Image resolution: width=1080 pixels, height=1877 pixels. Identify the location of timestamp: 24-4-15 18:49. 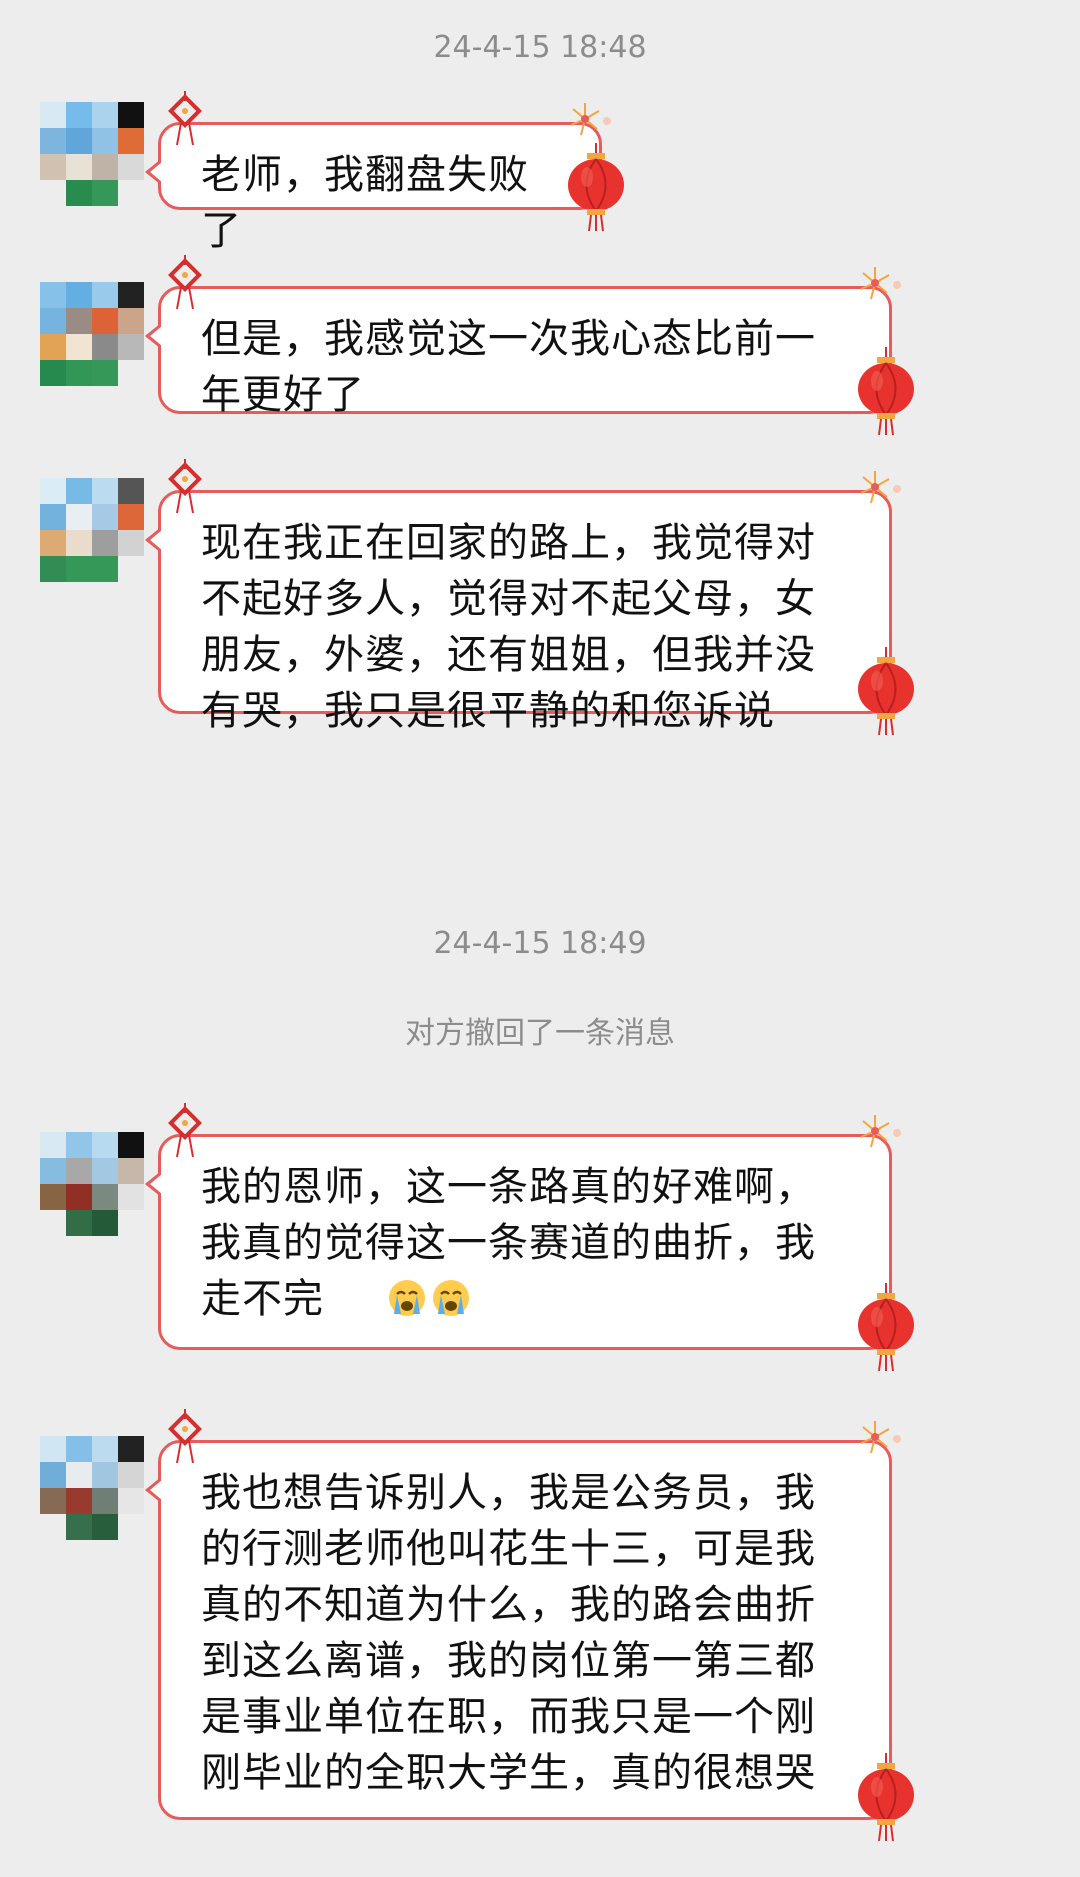
(540, 943).